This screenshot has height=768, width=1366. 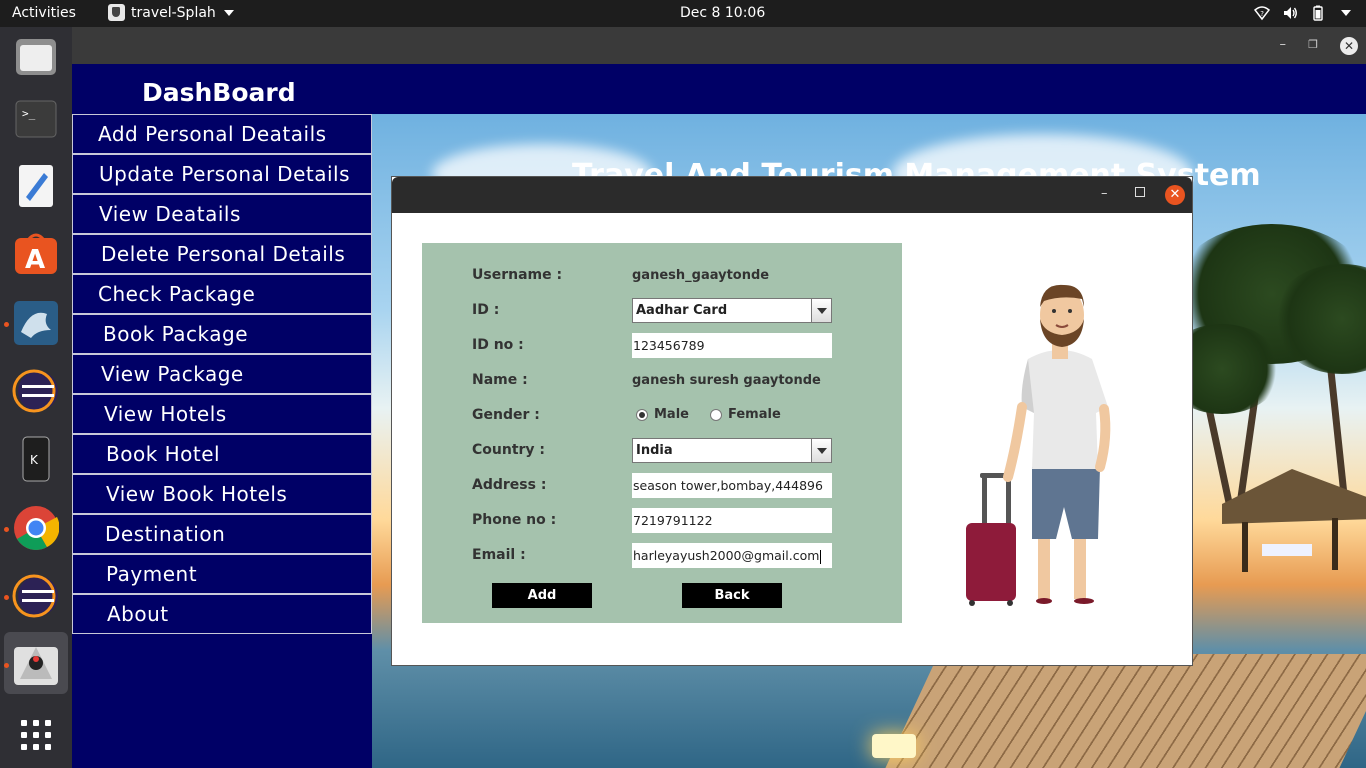 What do you see at coordinates (222, 214) in the screenshot?
I see `menu-view-details: View Deatails` at bounding box center [222, 214].